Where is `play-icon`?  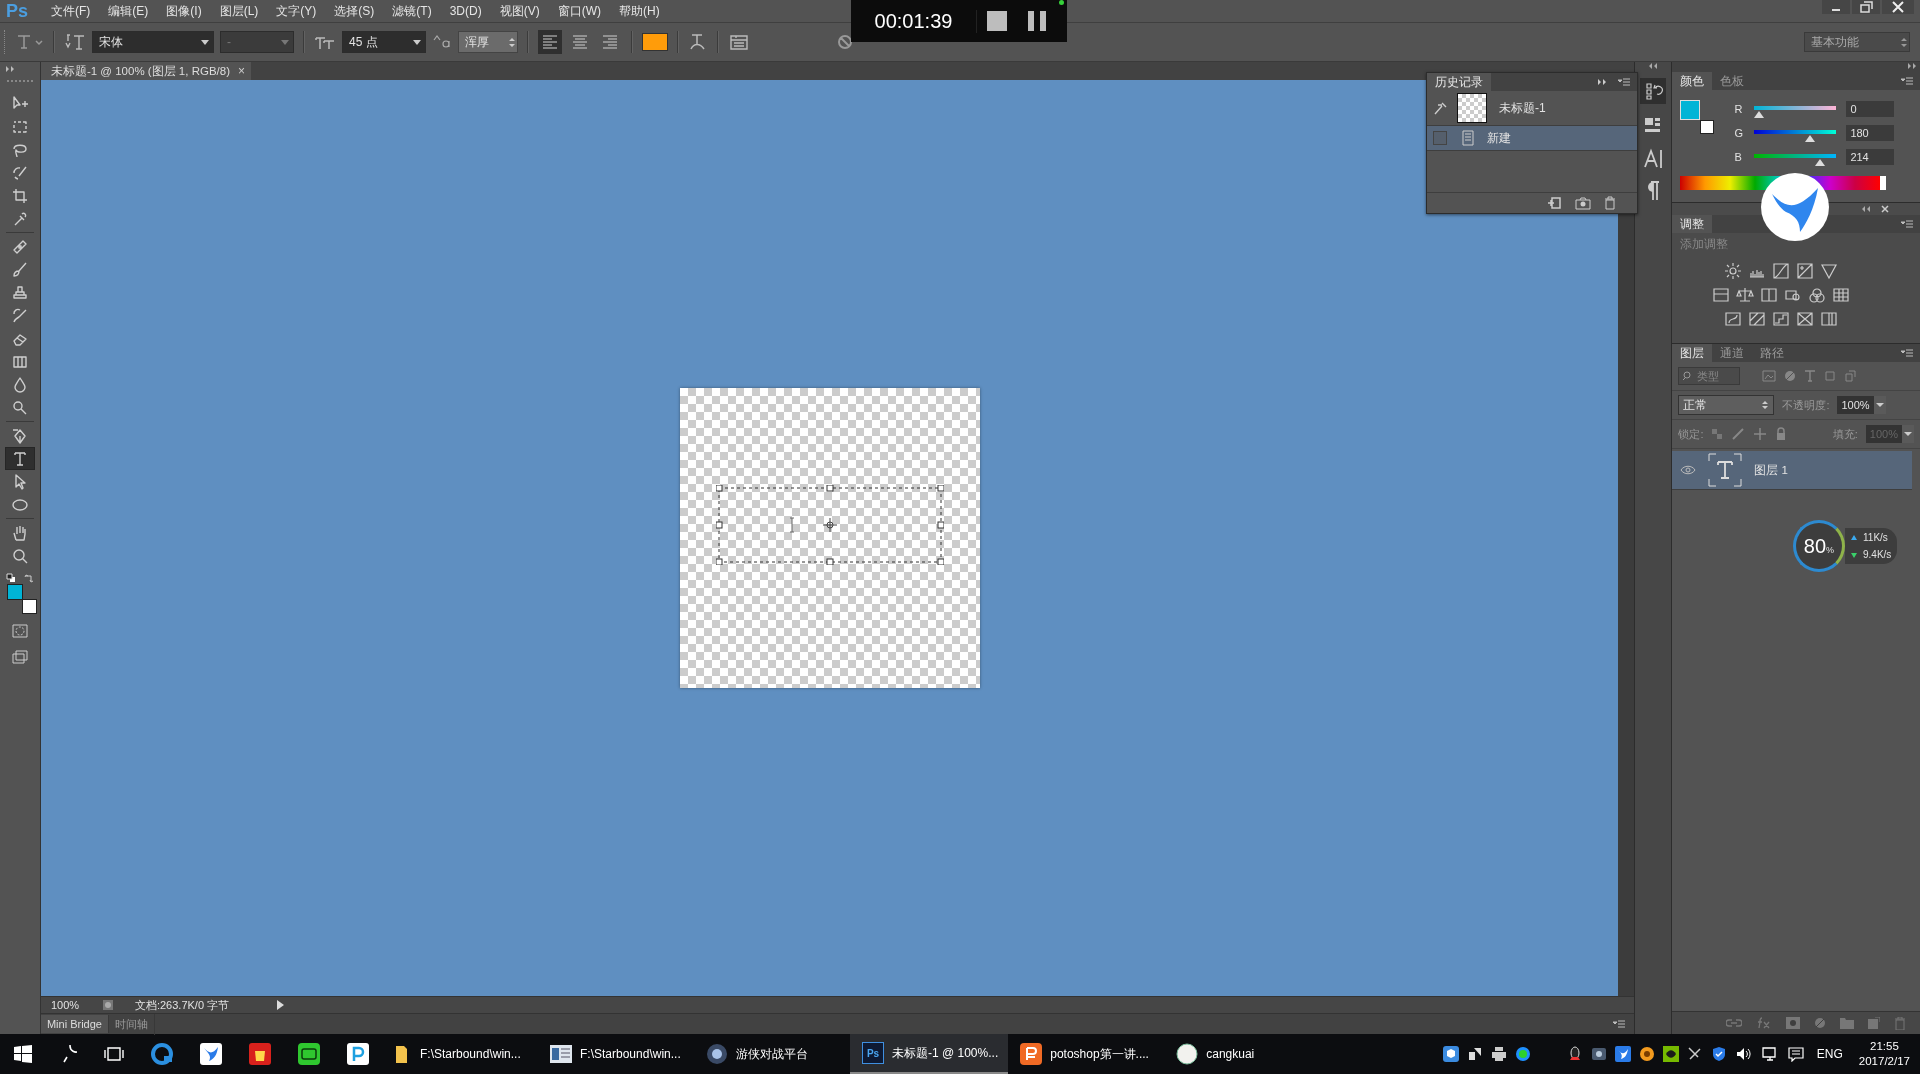 play-icon is located at coordinates (279, 1005).